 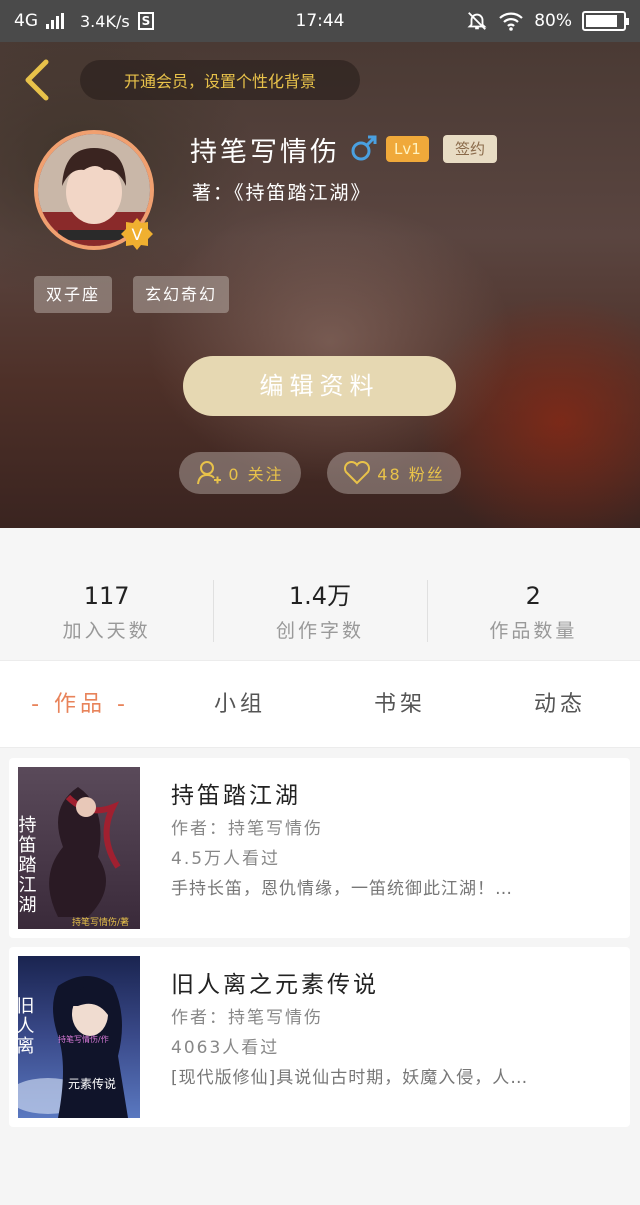 I want to click on network-type: 4G, so click(x=26, y=21).